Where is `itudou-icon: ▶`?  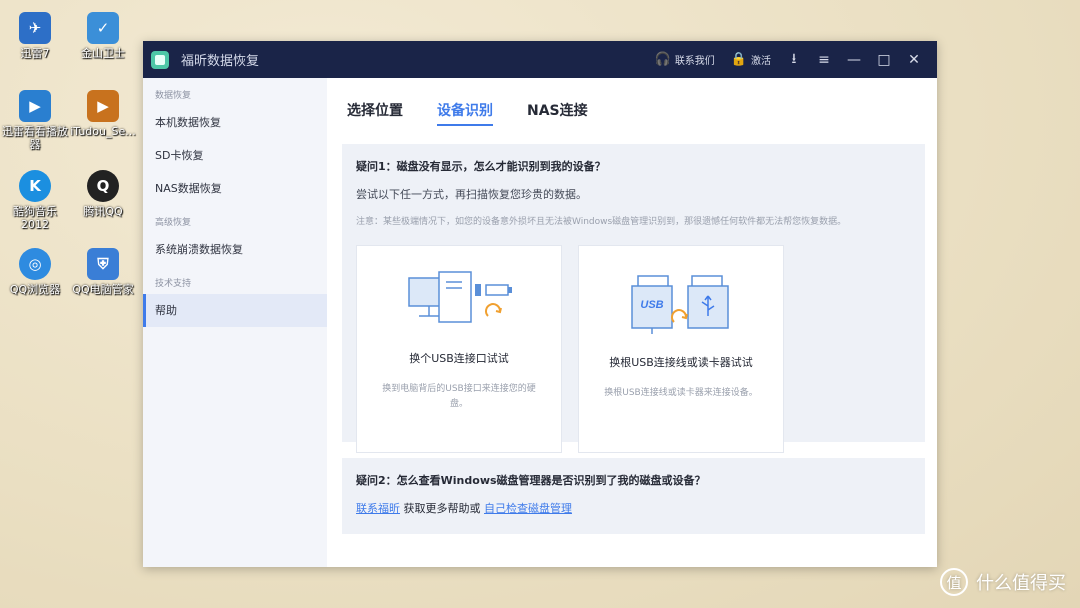
itudou-icon: ▶ is located at coordinates (103, 106).